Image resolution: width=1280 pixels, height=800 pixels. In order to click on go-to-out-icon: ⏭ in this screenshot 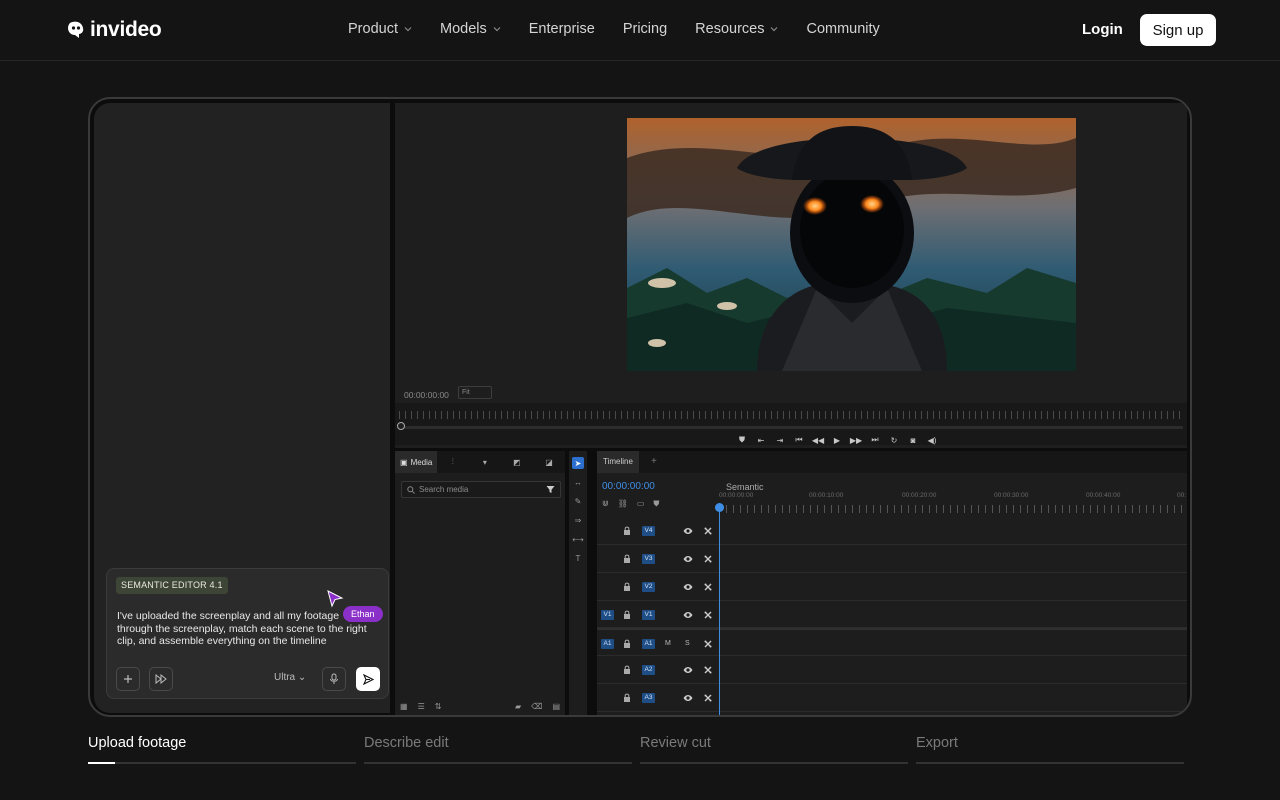, I will do `click(875, 440)`.